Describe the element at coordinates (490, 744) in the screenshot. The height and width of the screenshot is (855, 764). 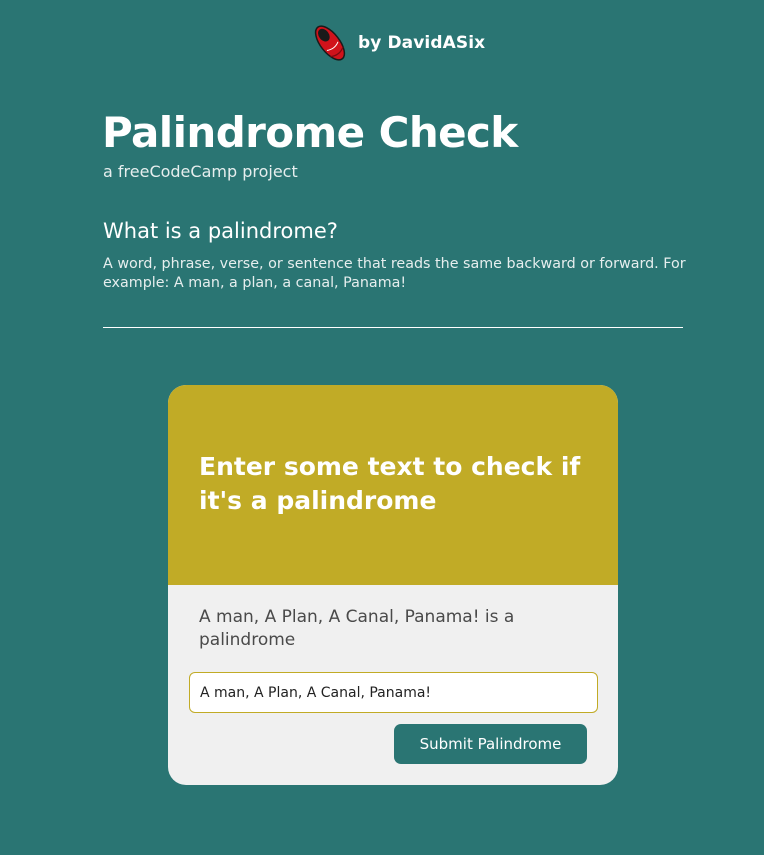
I see `submit-palindrome-button: Submit Palindrome` at that location.